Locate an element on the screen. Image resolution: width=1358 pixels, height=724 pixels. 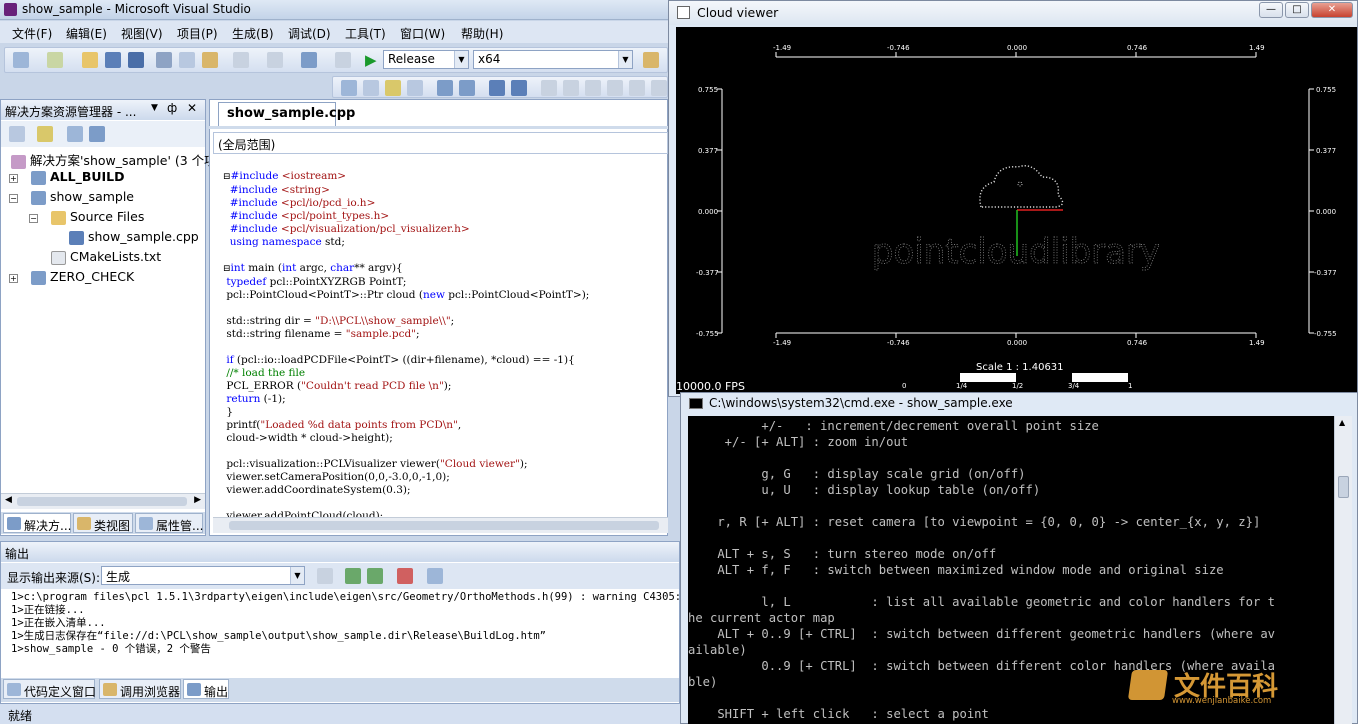
next-bookmark-folder-icon is located at coordinates (637, 88).